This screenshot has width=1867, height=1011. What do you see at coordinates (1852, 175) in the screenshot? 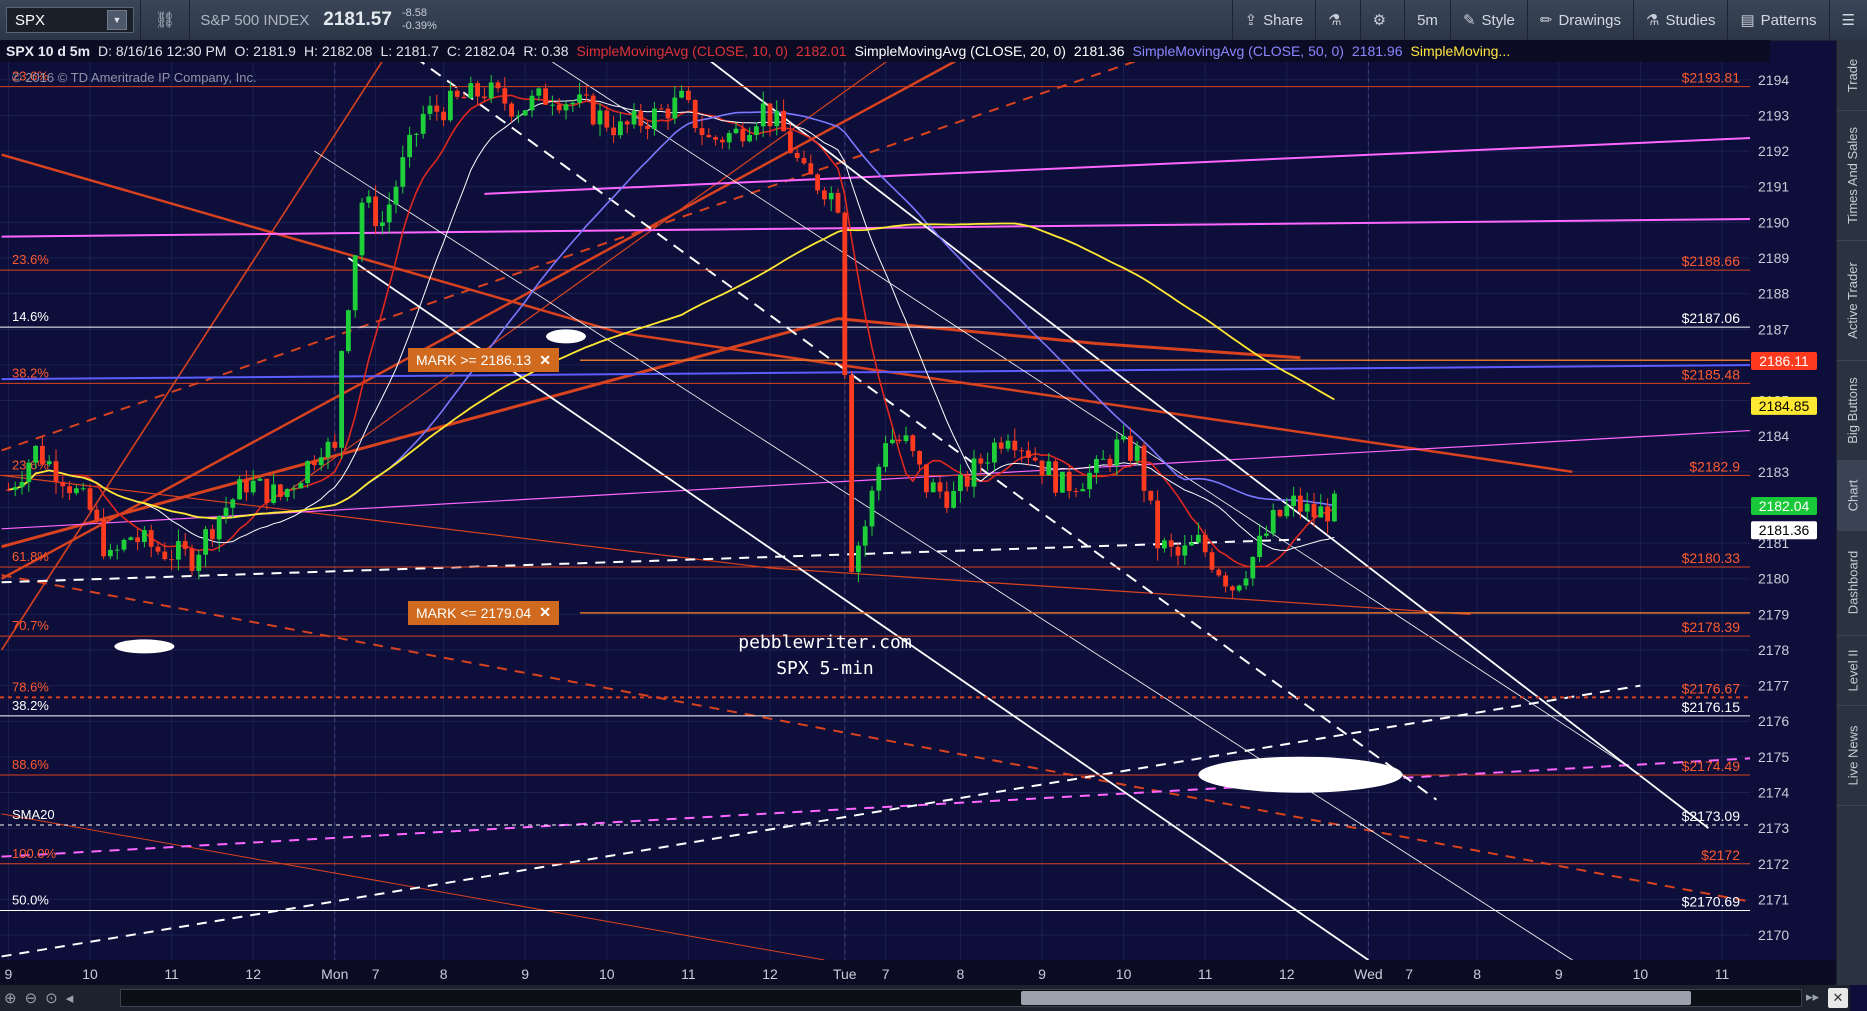
I see `sidebar-tab-times-and-sales: Times And Sales` at bounding box center [1852, 175].